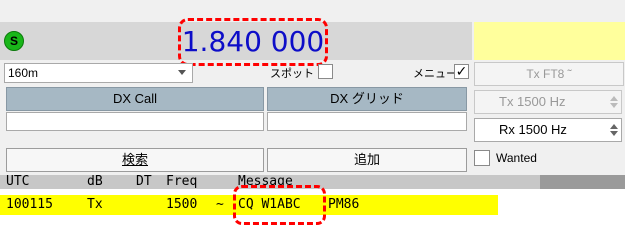 This screenshot has width=625, height=250. I want to click on menu-label: メニュー, so click(435, 74).